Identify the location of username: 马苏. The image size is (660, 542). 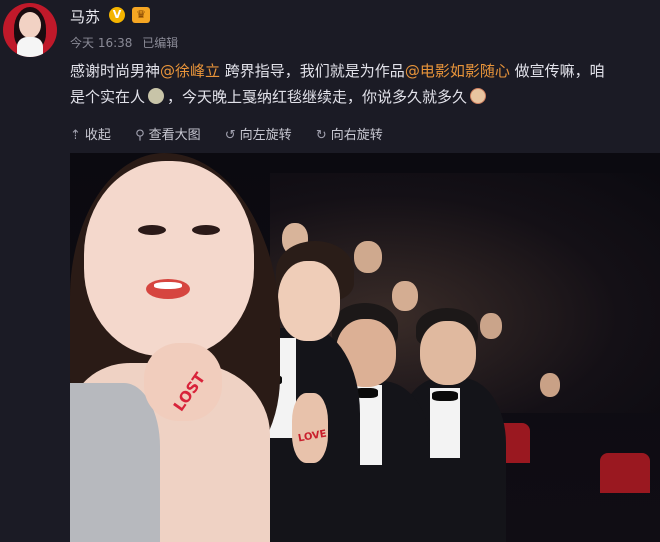
(85, 16).